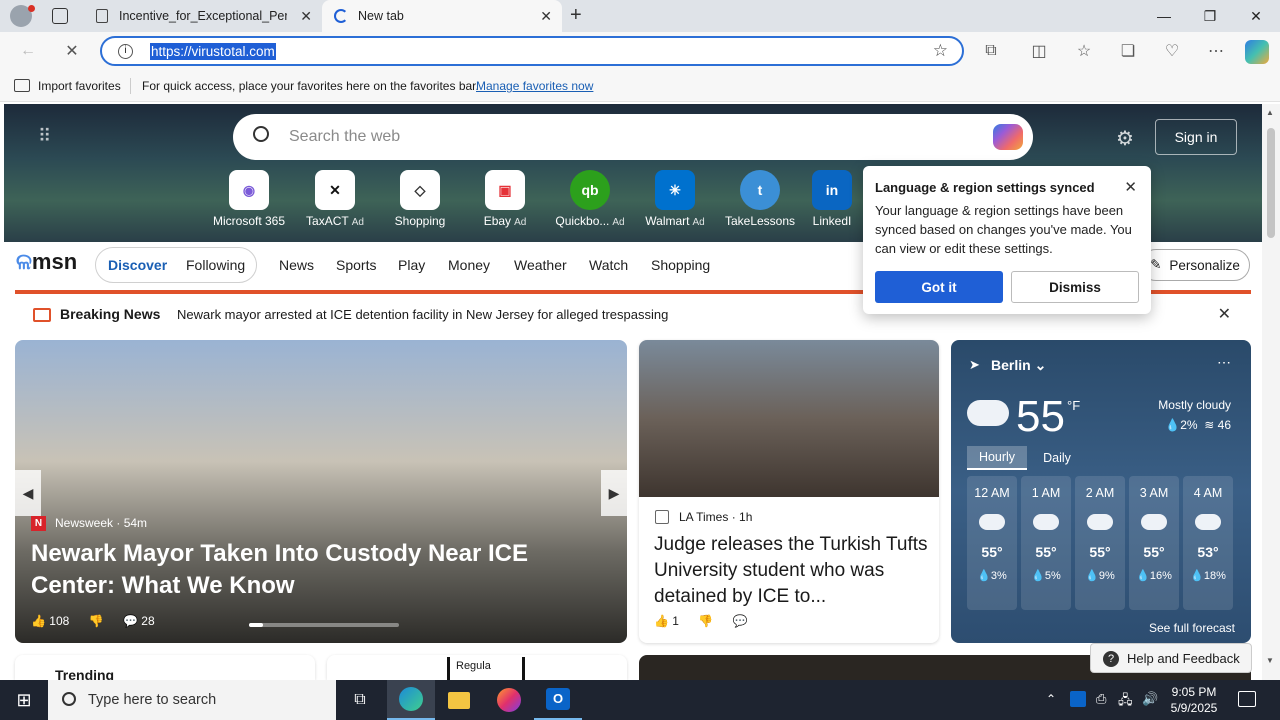 The height and width of the screenshot is (720, 1280). What do you see at coordinates (1172, 51) in the screenshot?
I see `browser-essentials-icon: ♡` at bounding box center [1172, 51].